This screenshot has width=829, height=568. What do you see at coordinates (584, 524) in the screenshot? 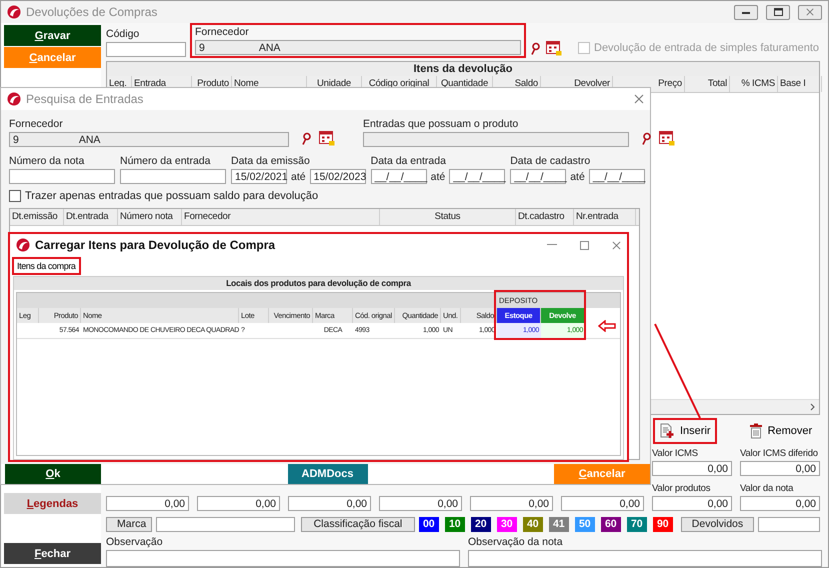
I see `fiscal-code-tag: 50` at bounding box center [584, 524].